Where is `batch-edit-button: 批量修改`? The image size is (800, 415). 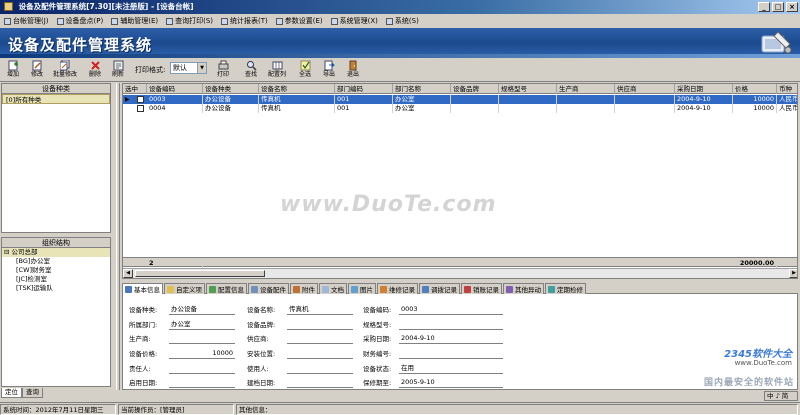
batch-edit-button: 批量修改 is located at coordinates (65, 70).